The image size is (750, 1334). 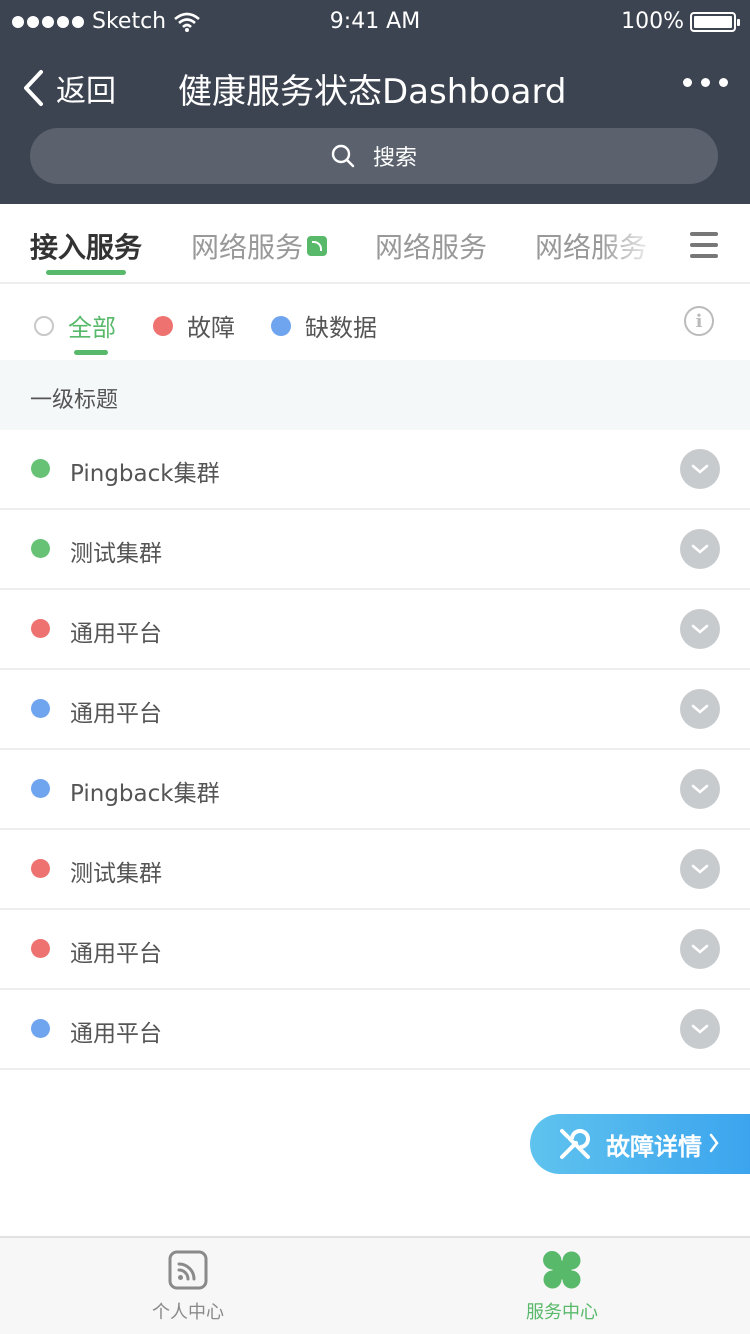 What do you see at coordinates (74, 400) in the screenshot?
I see `section-title: 一级标题` at bounding box center [74, 400].